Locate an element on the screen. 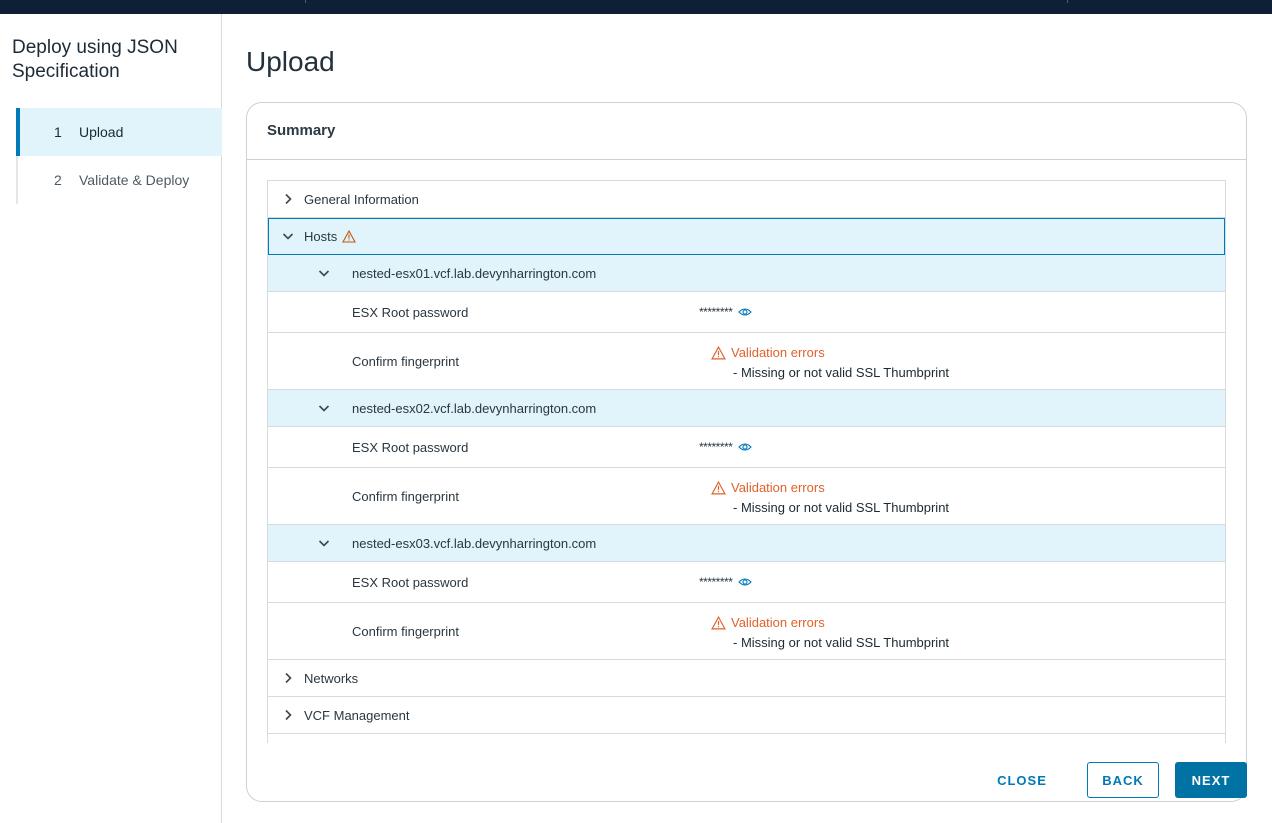 The image size is (1272, 823). close-button: CLOSE is located at coordinates (1022, 780).